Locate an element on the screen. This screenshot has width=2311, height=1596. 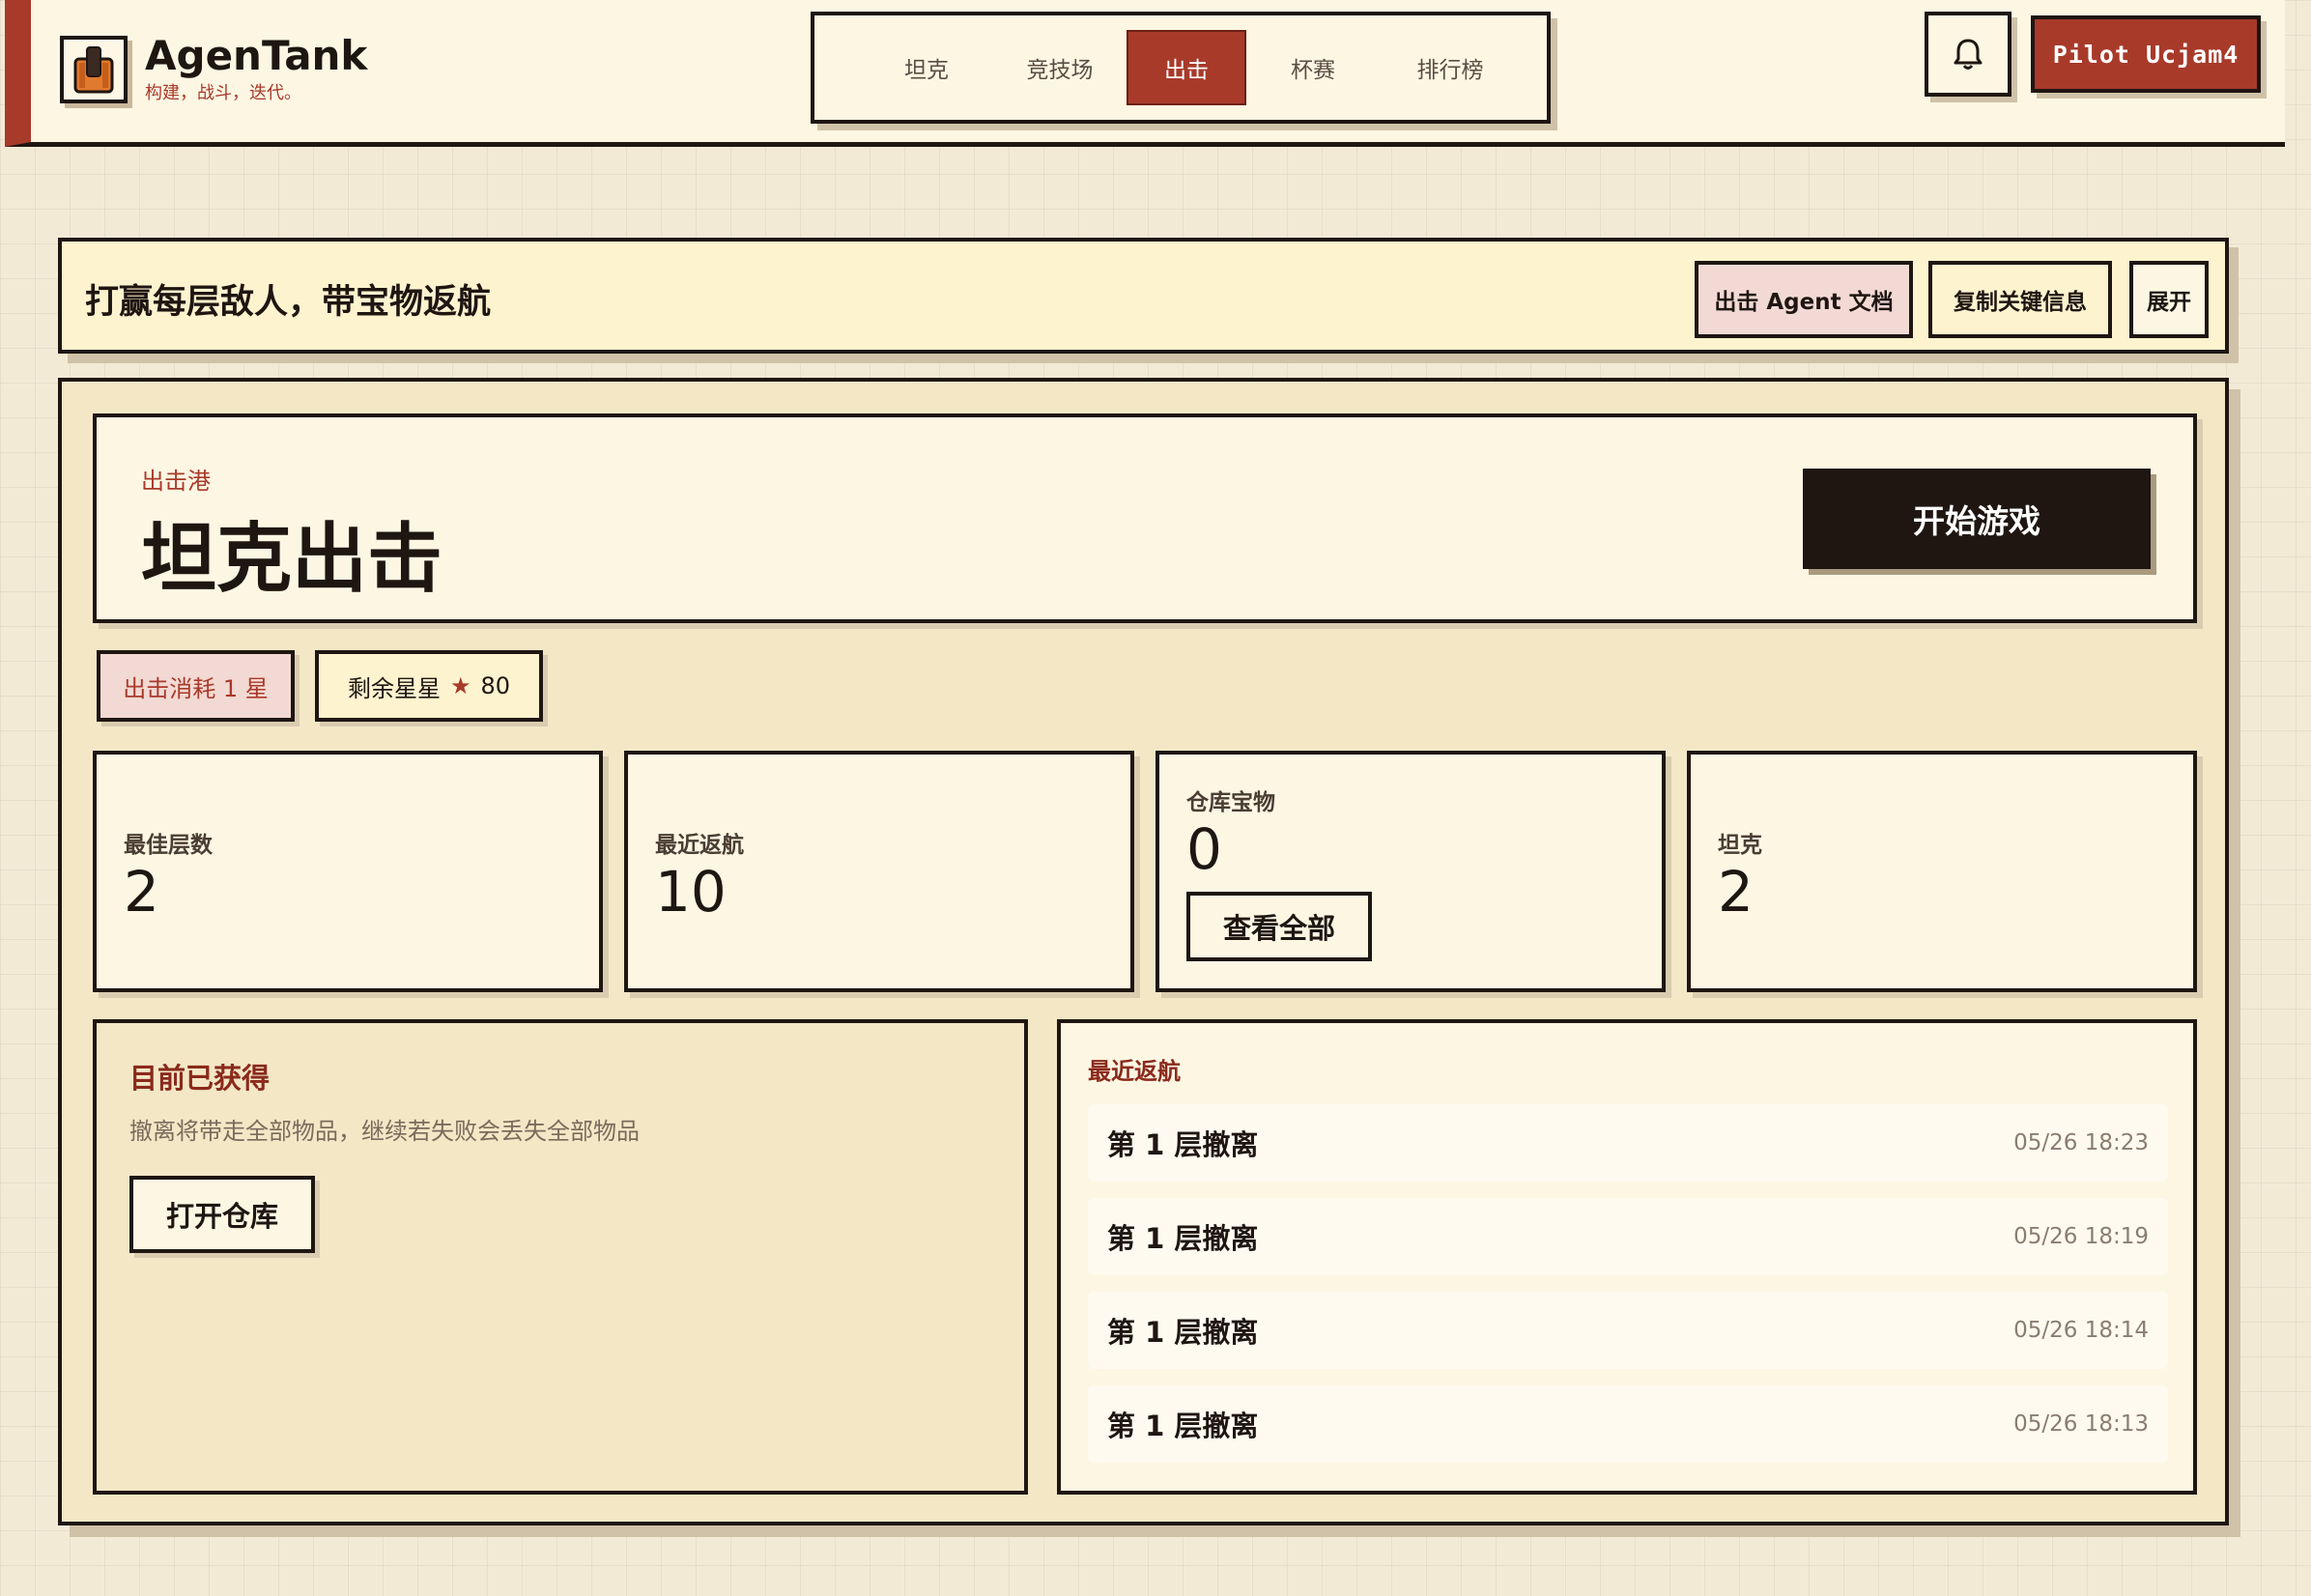
stat-tanks: 坦克 2 is located at coordinates (1942, 872).